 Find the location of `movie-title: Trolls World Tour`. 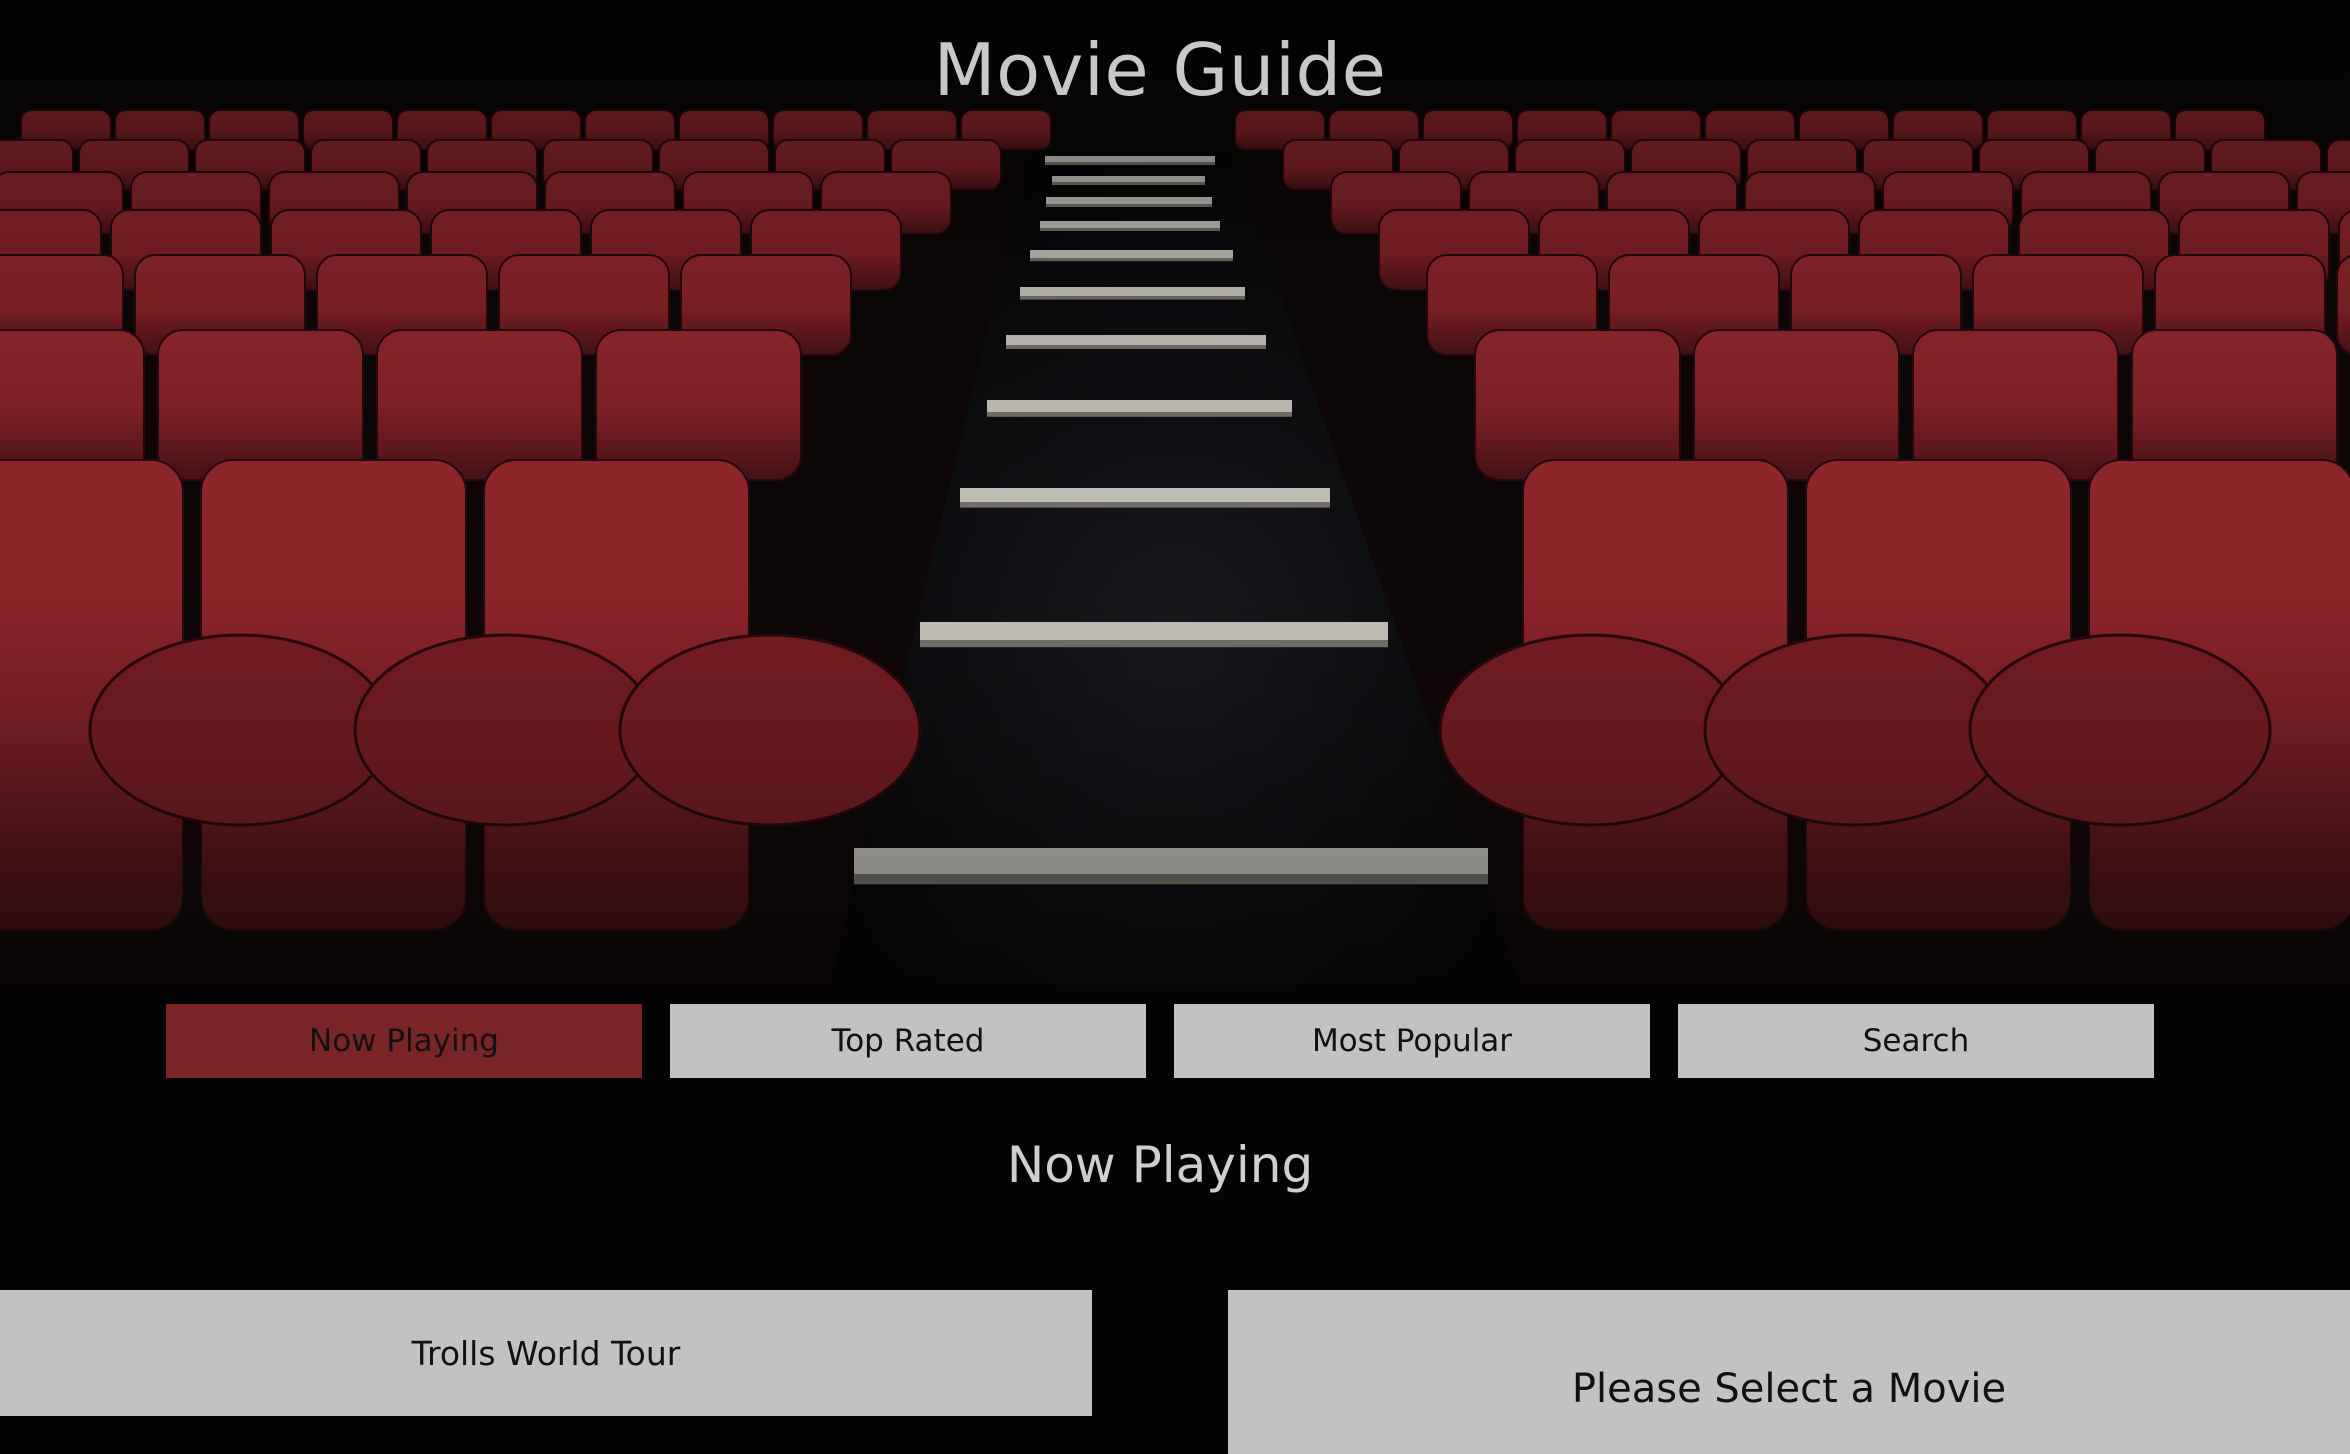

movie-title: Trolls World Tour is located at coordinates (546, 1353).